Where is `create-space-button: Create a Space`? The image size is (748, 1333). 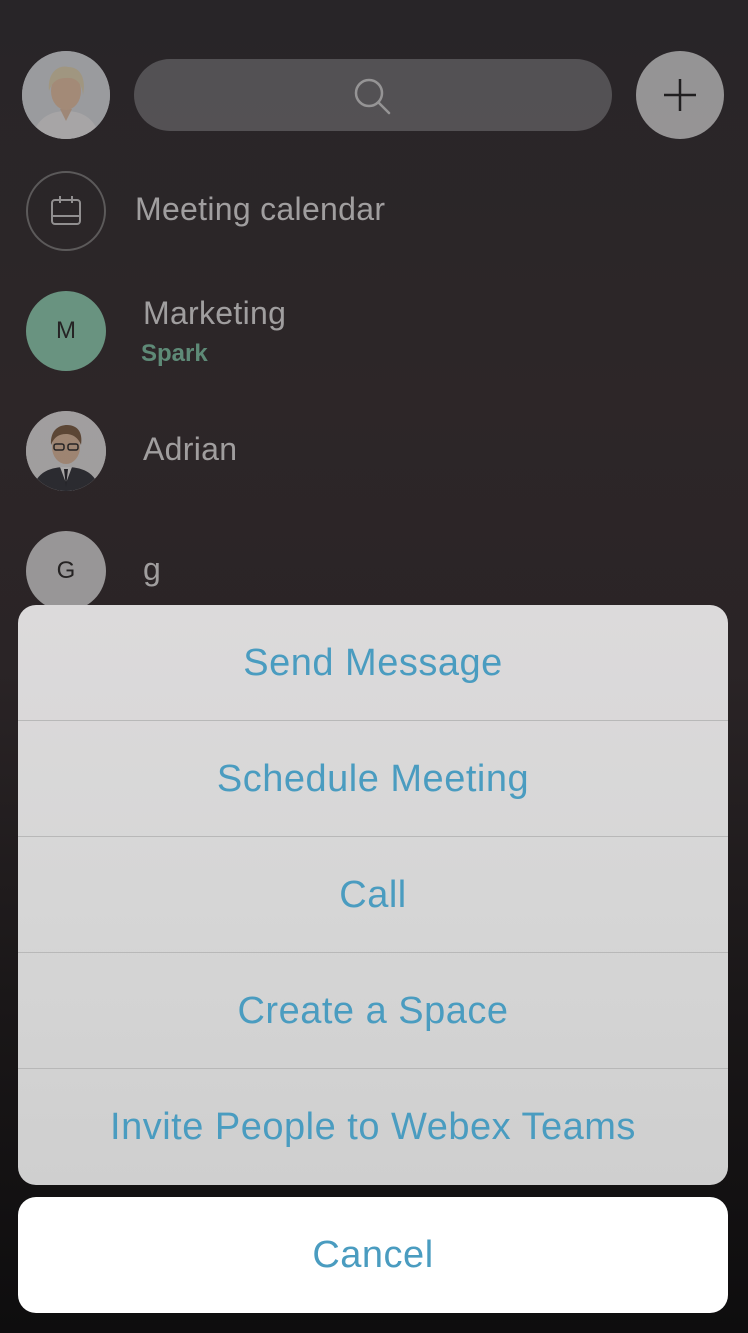
create-space-button: Create a Space is located at coordinates (373, 1011).